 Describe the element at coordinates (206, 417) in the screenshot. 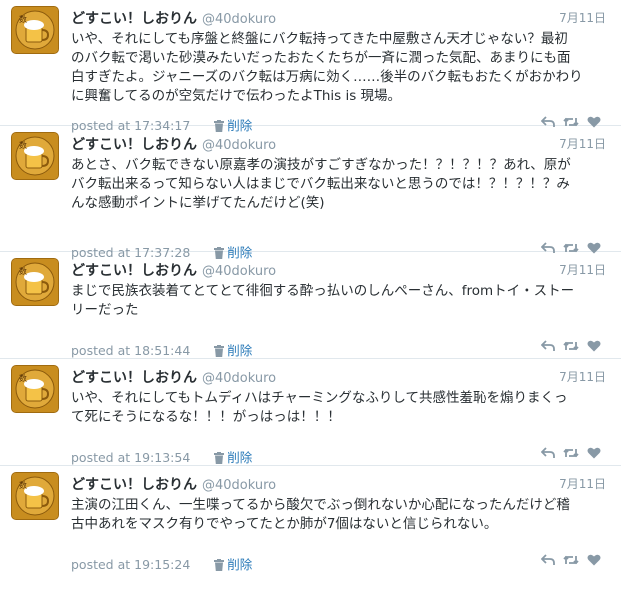

I see `tweet-text-line: て死にそうになるな！！！がっはっは！！！` at that location.